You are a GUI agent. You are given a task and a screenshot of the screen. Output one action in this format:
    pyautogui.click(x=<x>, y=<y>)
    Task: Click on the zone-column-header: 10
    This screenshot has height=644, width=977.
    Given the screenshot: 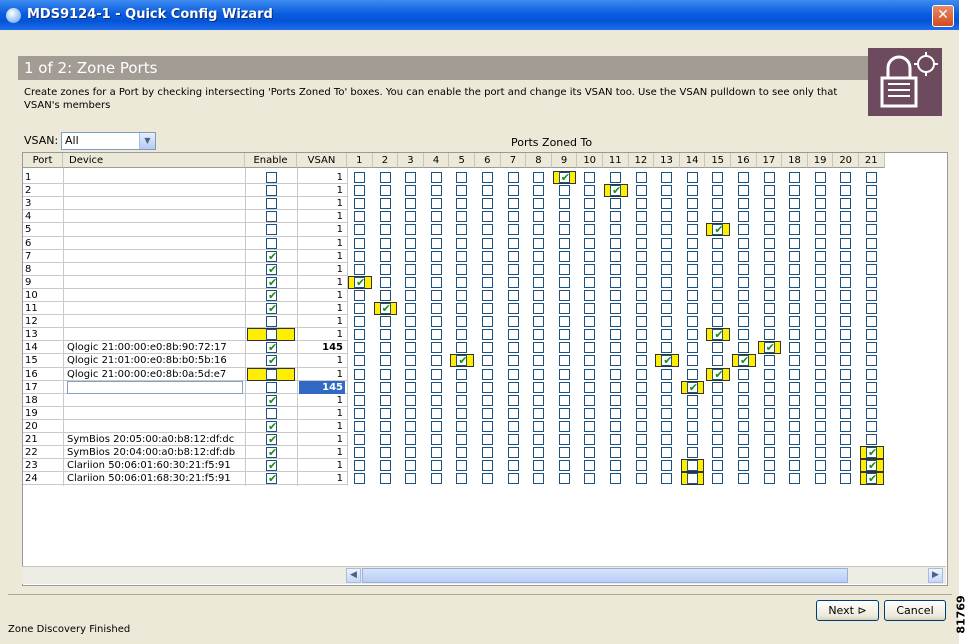 What is the action you would take?
    pyautogui.click(x=590, y=160)
    